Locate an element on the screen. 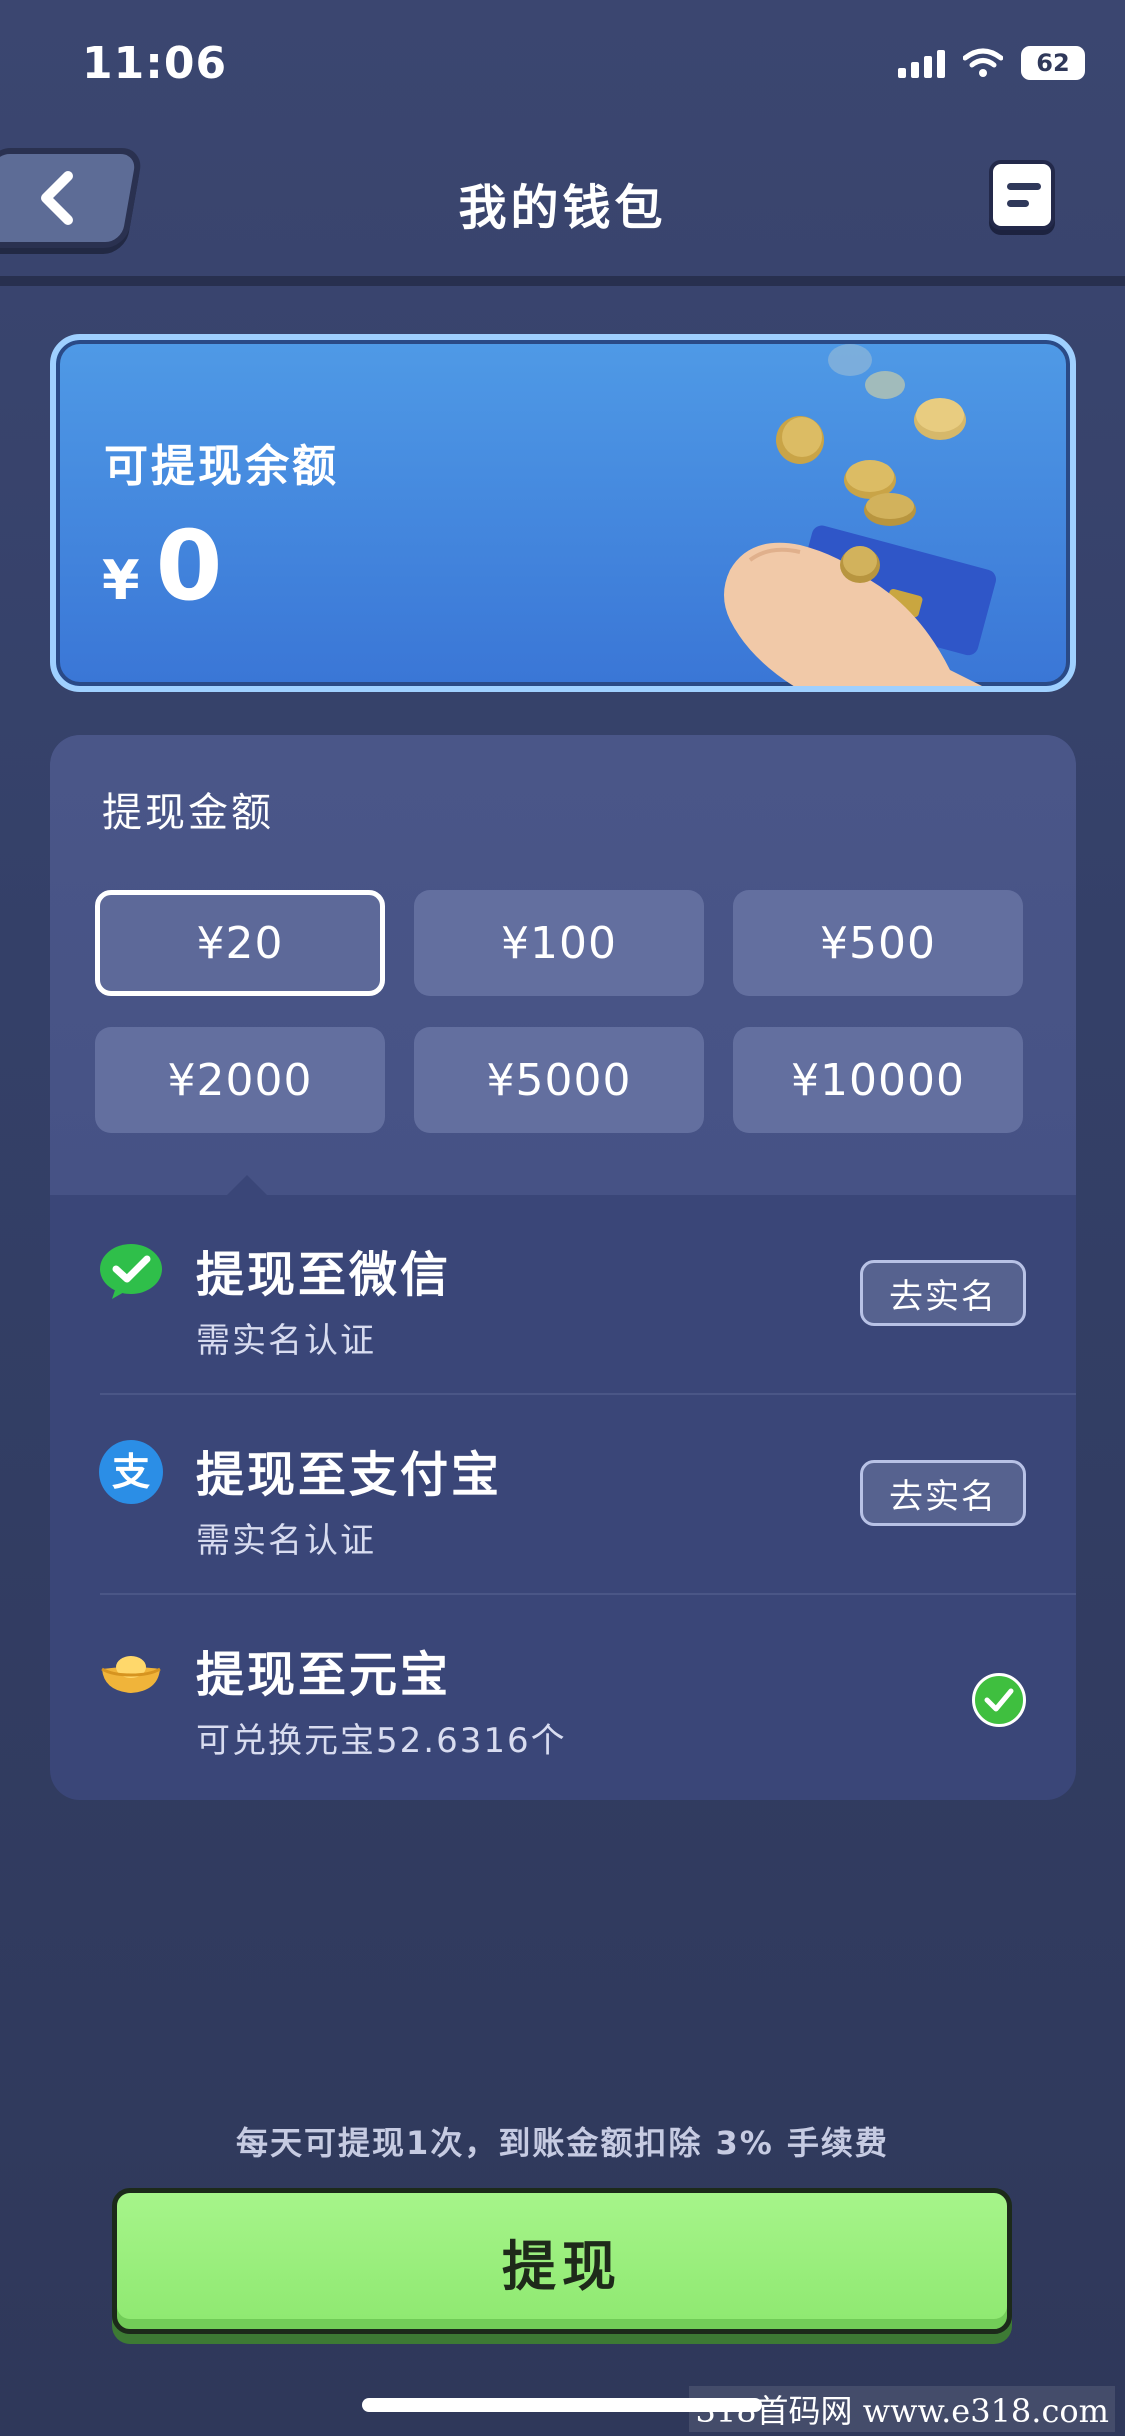 This screenshot has height=2436, width=1125. status-bar: 11:06 62 is located at coordinates (562, 65).